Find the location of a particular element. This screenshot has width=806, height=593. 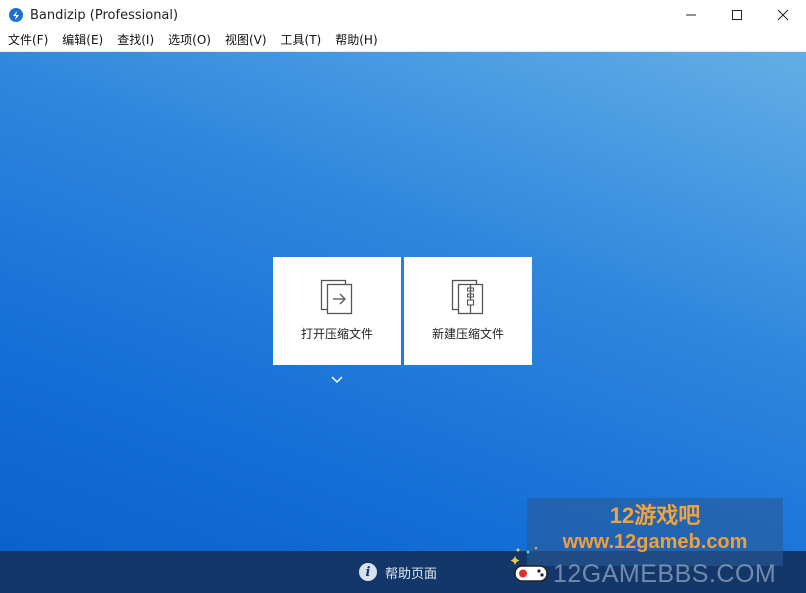

new-archive-icon is located at coordinates (467, 297).